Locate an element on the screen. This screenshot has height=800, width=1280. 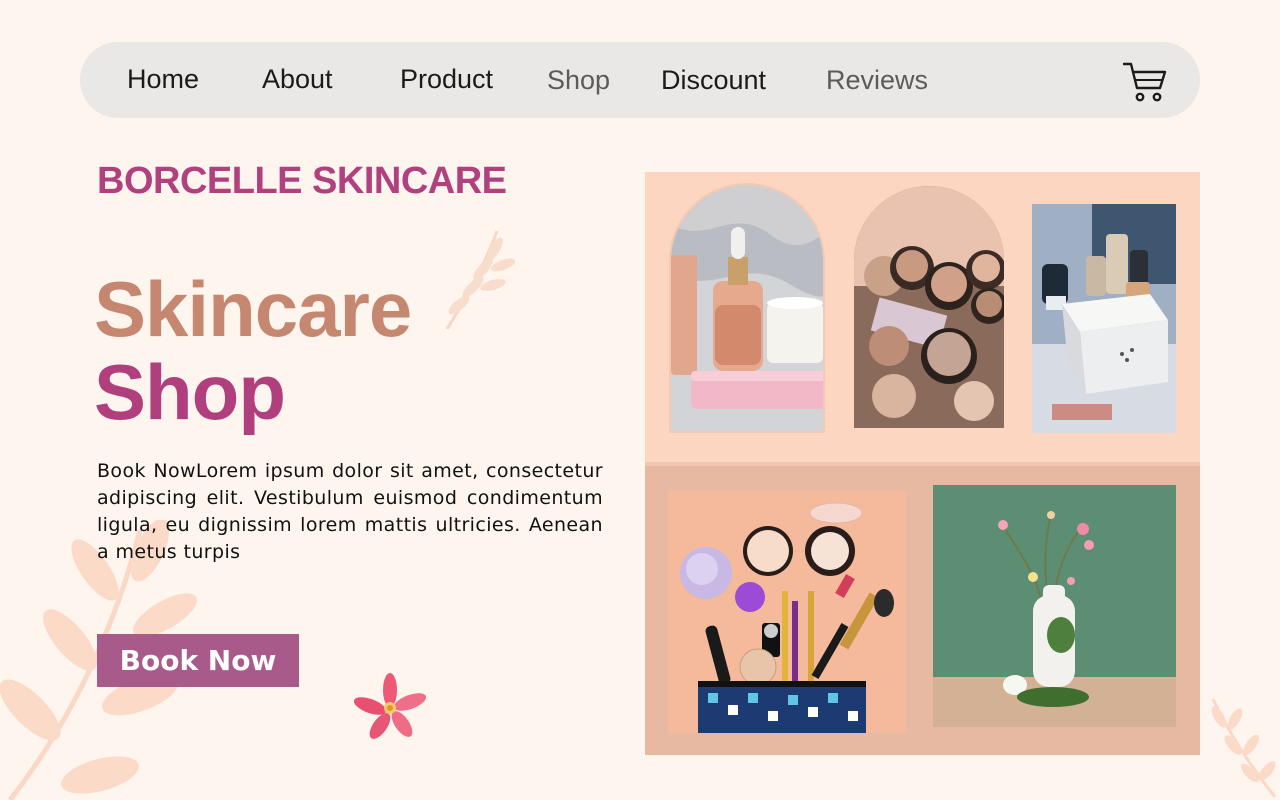
book-now-button: Book Now is located at coordinates (198, 660).